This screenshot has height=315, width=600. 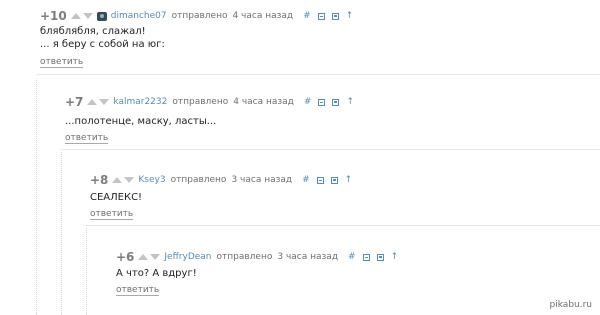 I want to click on comment-author: kalmar2232, so click(x=140, y=102).